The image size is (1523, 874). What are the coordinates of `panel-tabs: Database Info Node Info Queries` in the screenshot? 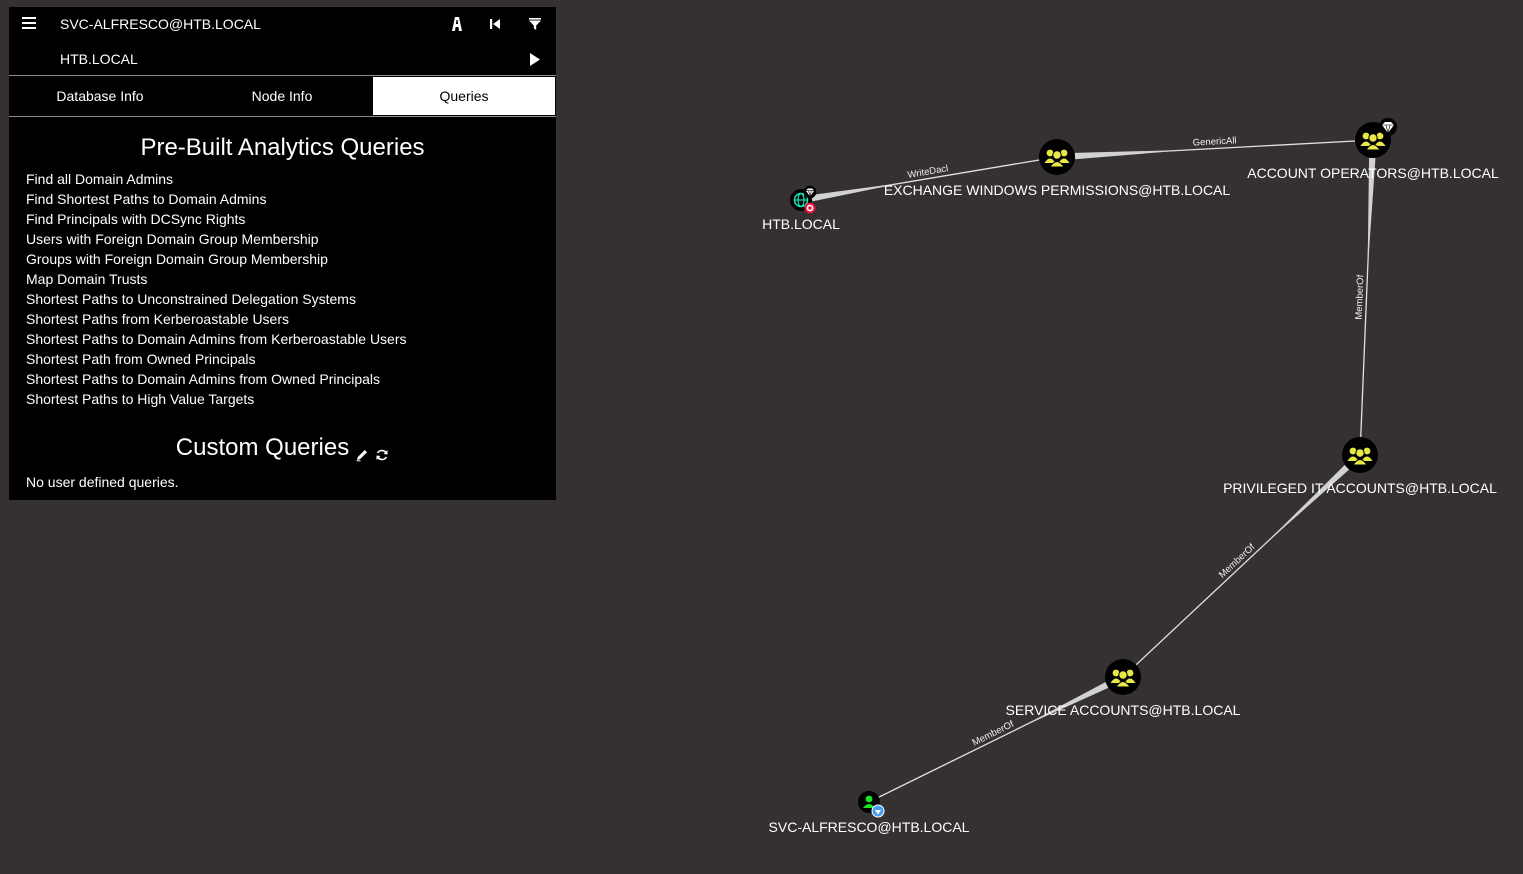 It's located at (282, 96).